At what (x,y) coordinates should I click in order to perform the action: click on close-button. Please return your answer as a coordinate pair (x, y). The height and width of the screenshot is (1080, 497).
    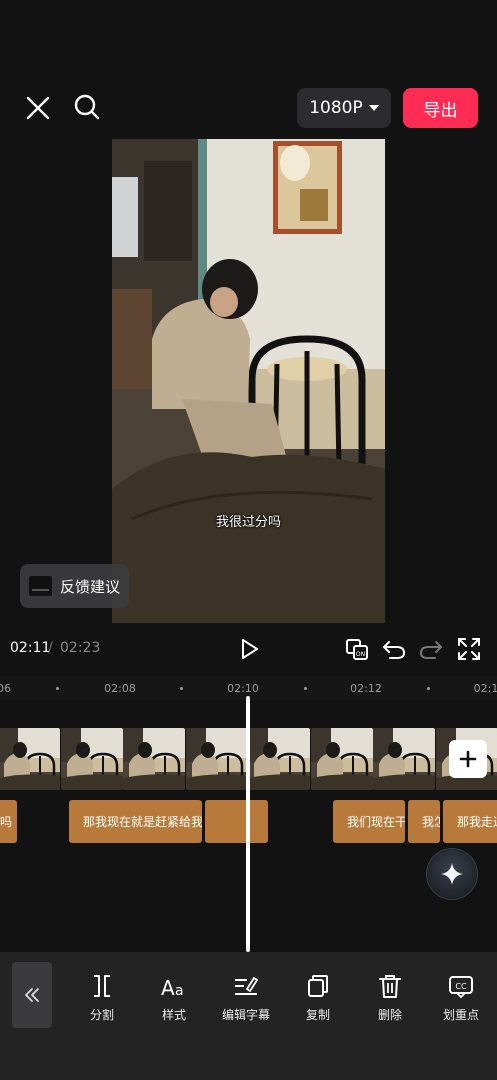
    Looking at the image, I should click on (38, 108).